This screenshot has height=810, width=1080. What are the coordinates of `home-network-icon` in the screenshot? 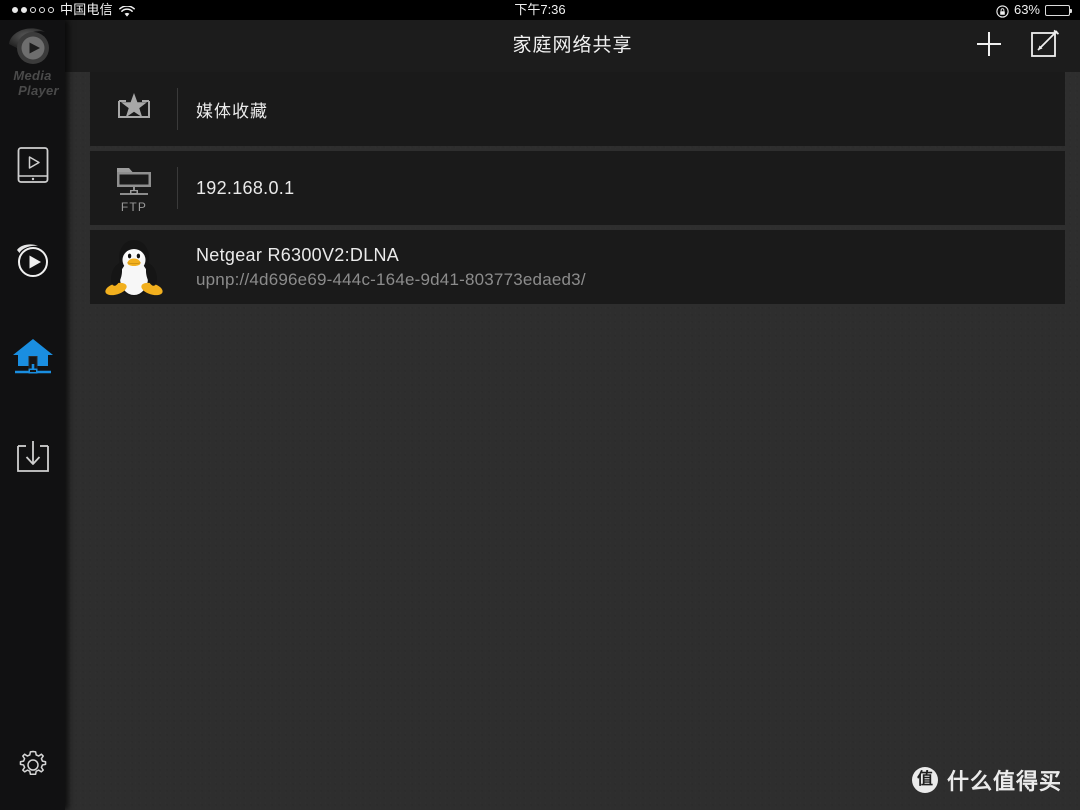 It's located at (33, 357).